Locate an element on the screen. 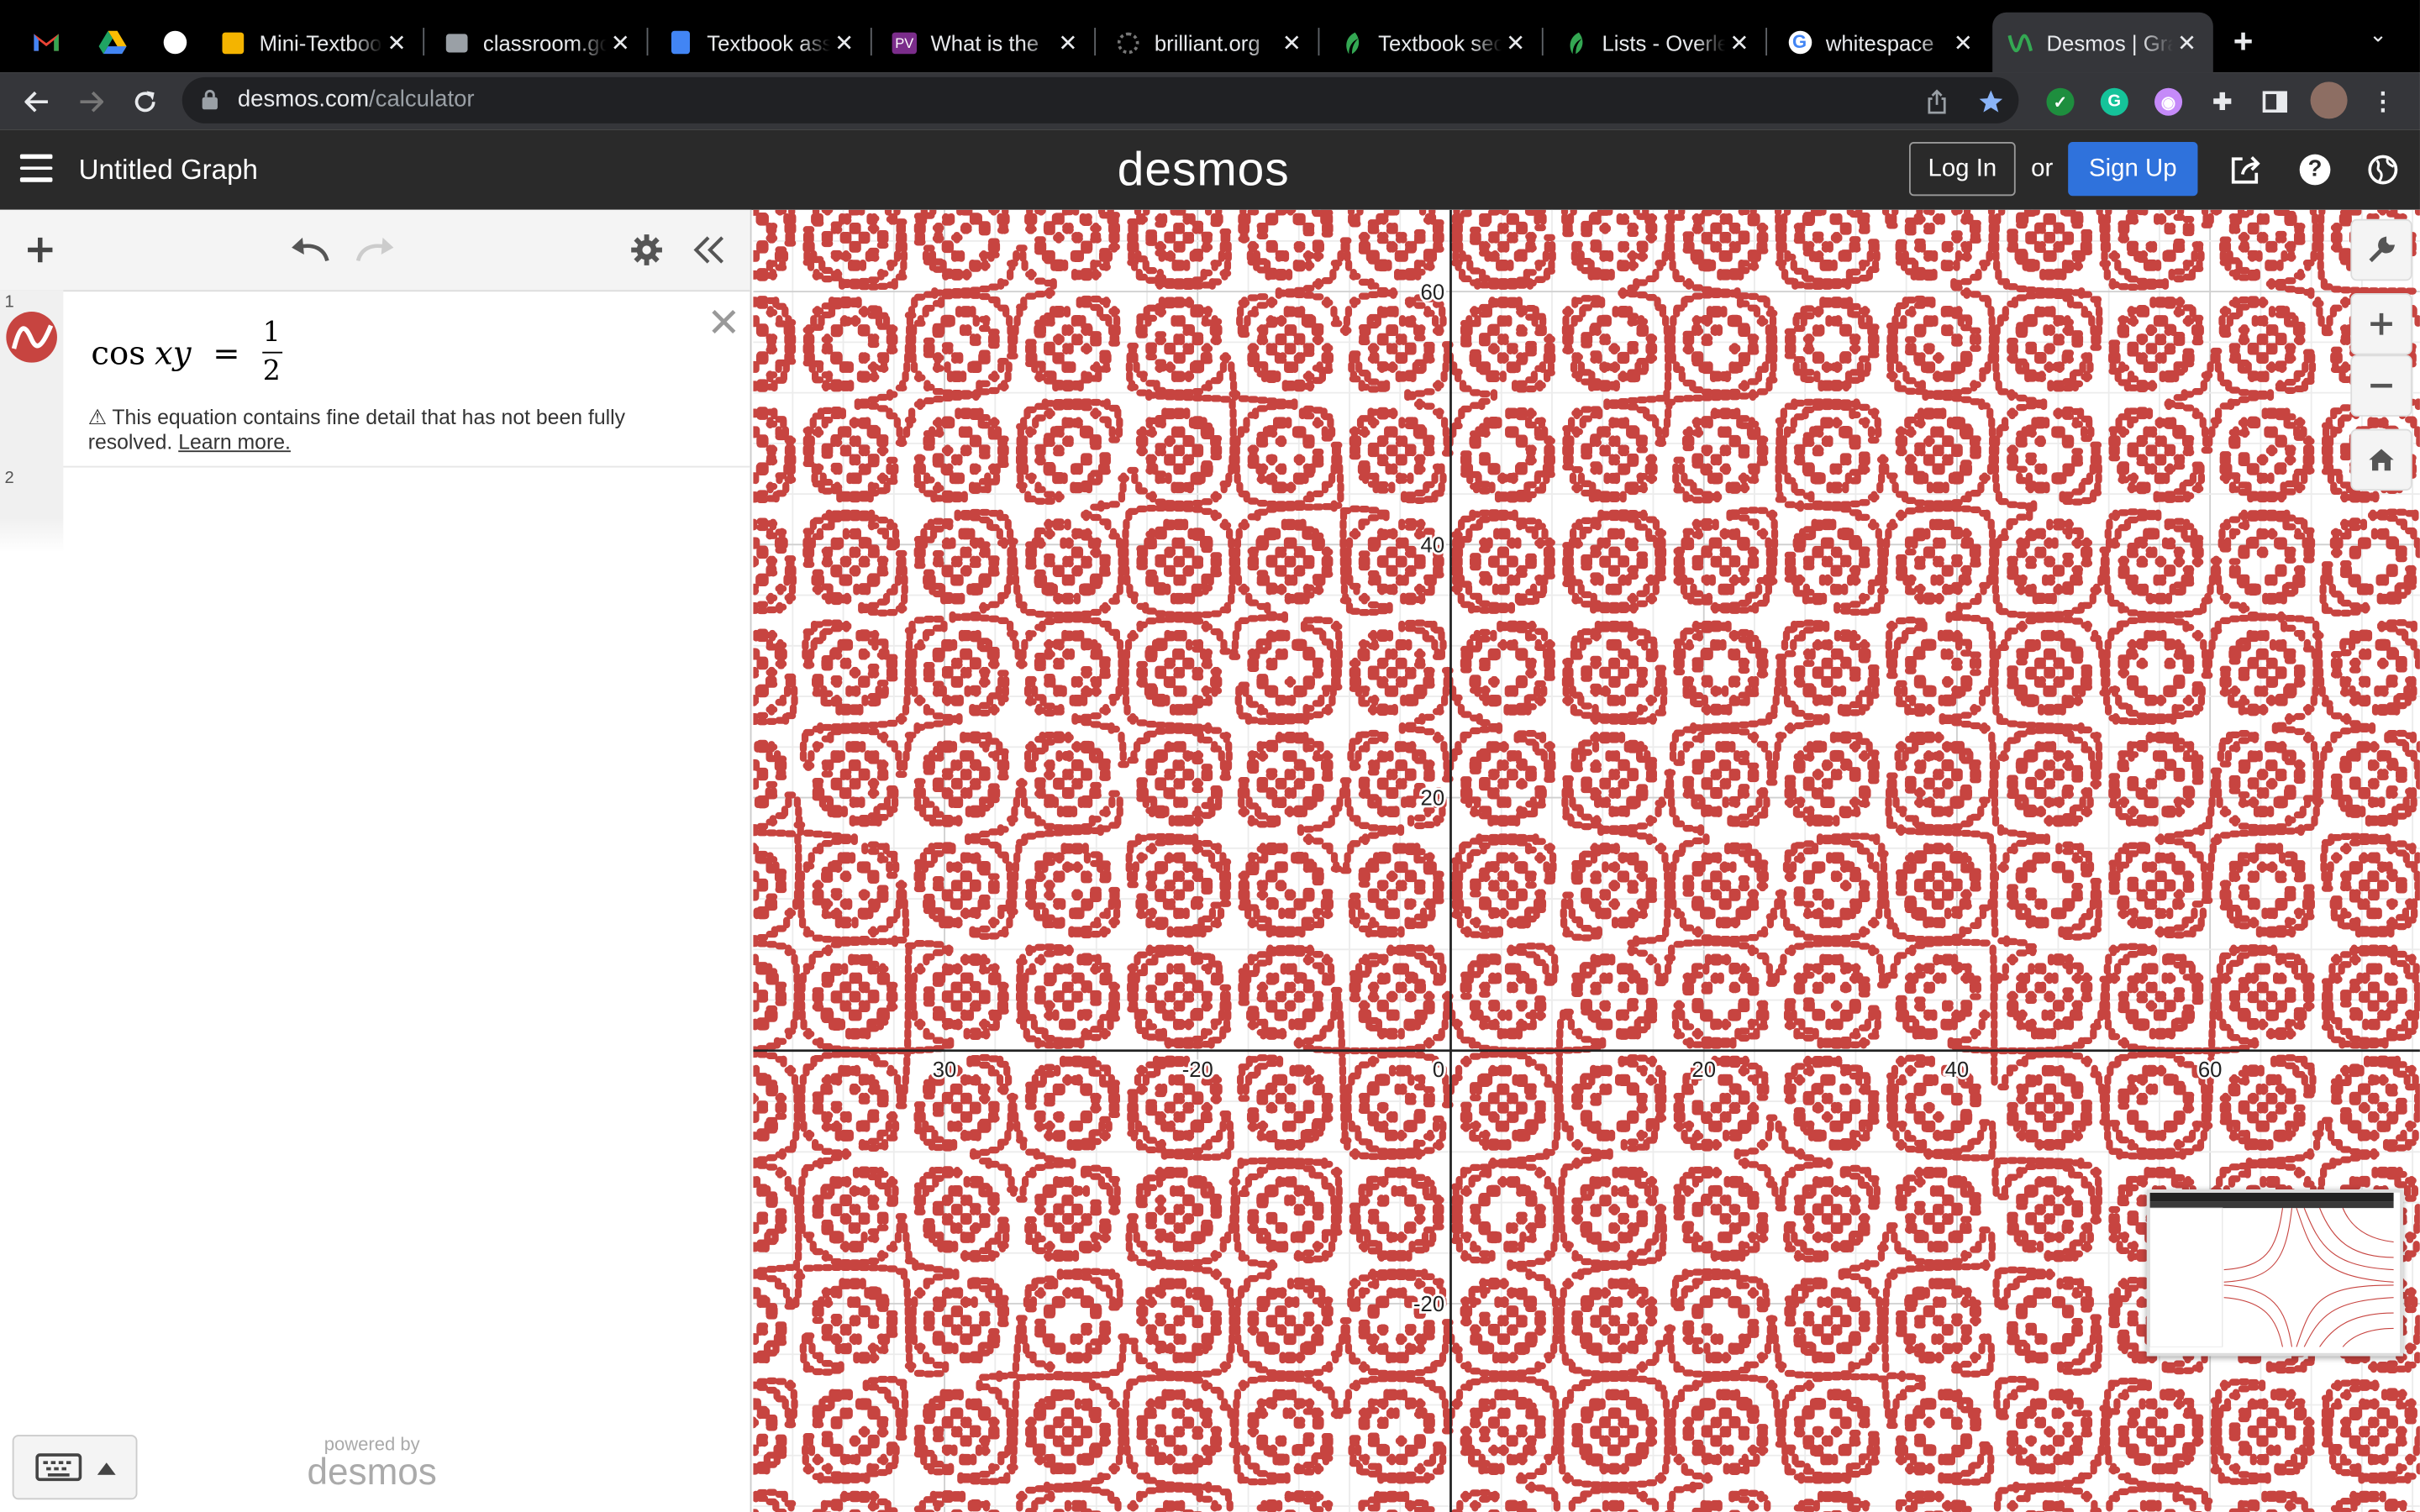  graph-title: Untitled Graph is located at coordinates (168, 171).